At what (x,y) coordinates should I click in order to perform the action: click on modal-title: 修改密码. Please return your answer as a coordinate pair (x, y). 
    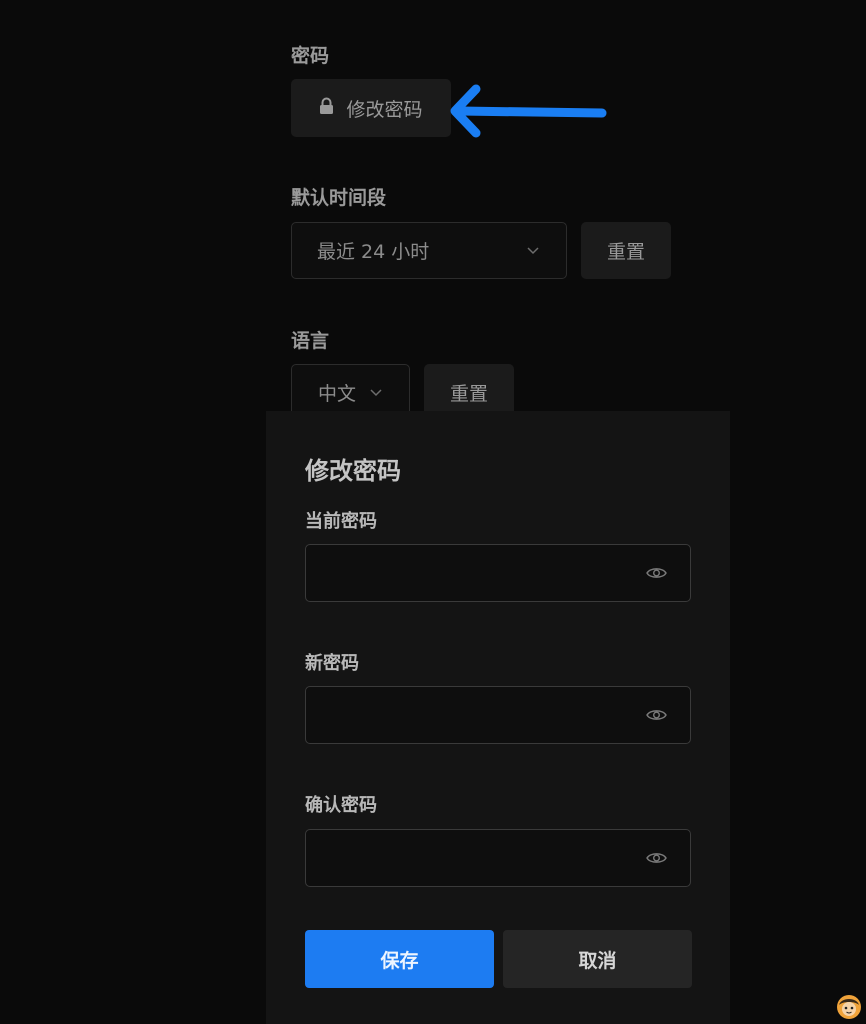
    Looking at the image, I should click on (353, 471).